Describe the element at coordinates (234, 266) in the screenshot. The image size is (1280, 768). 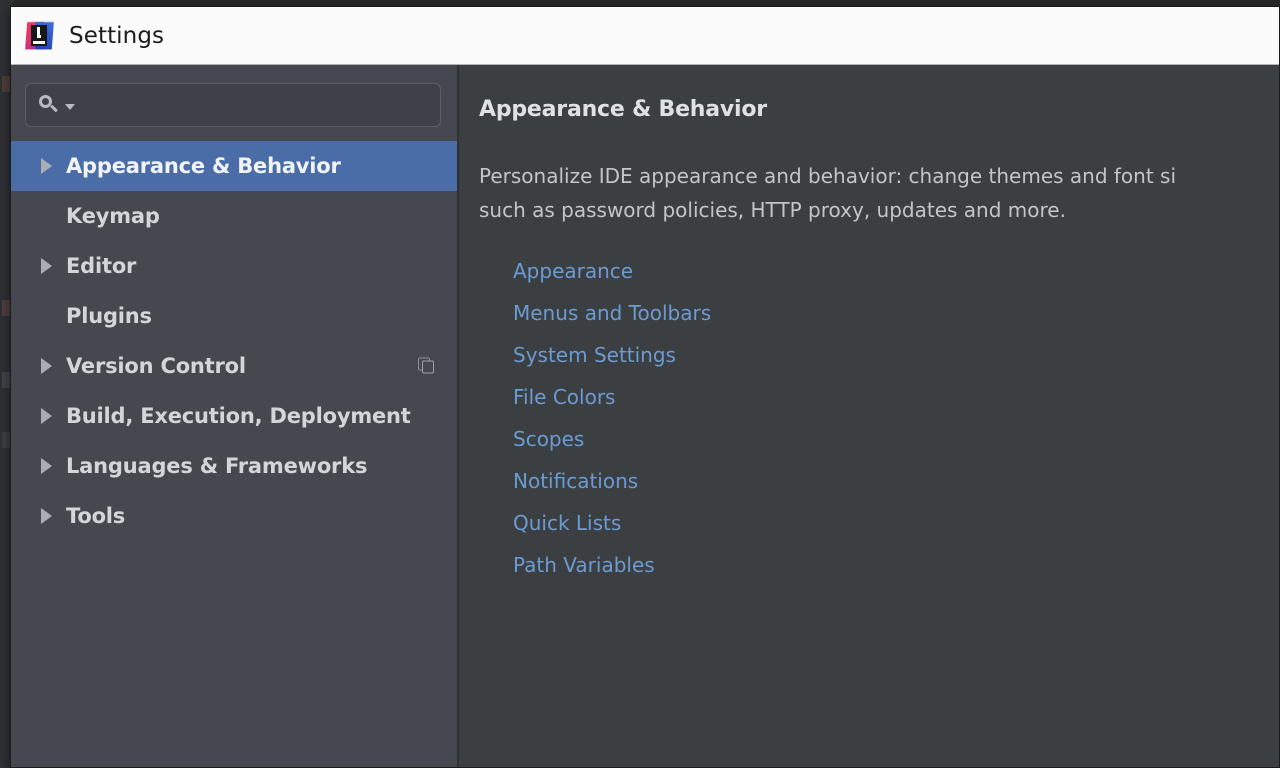
I see `sidebar-item-editor: Editor` at that location.